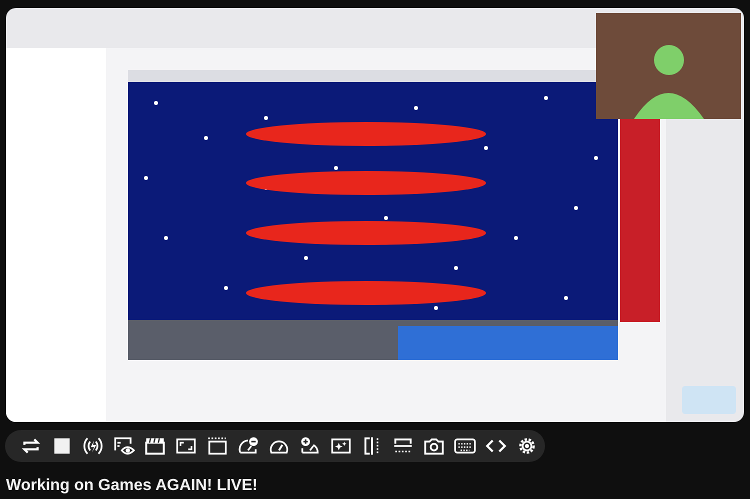 Image resolution: width=750 pixels, height=499 pixels. I want to click on settings-icon, so click(527, 446).